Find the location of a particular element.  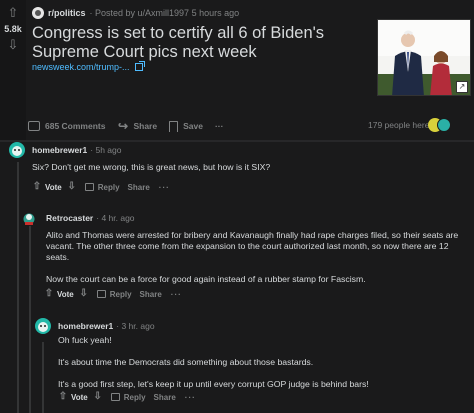

more-icon: ··· is located at coordinates (219, 126).